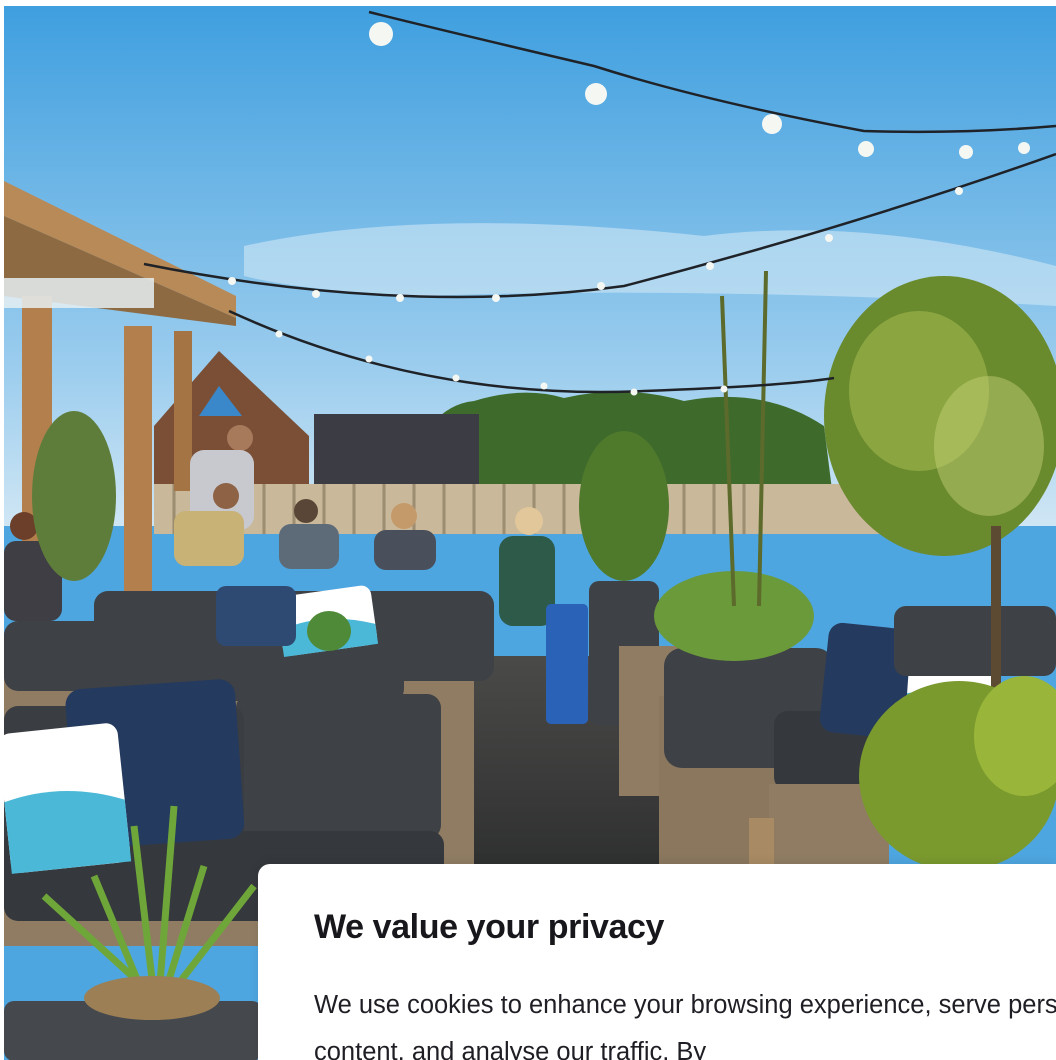  Describe the element at coordinates (489, 927) in the screenshot. I see `cookie-consent-title: We value your privacy` at that location.